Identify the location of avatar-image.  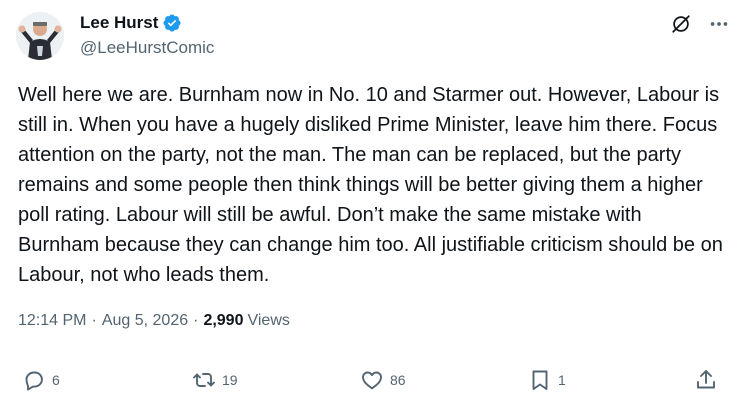
(40, 36).